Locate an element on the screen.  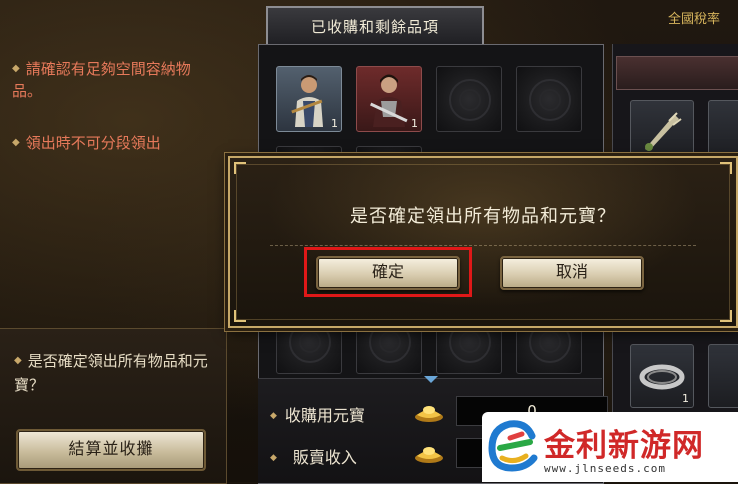
right-header-bar is located at coordinates (677, 73).